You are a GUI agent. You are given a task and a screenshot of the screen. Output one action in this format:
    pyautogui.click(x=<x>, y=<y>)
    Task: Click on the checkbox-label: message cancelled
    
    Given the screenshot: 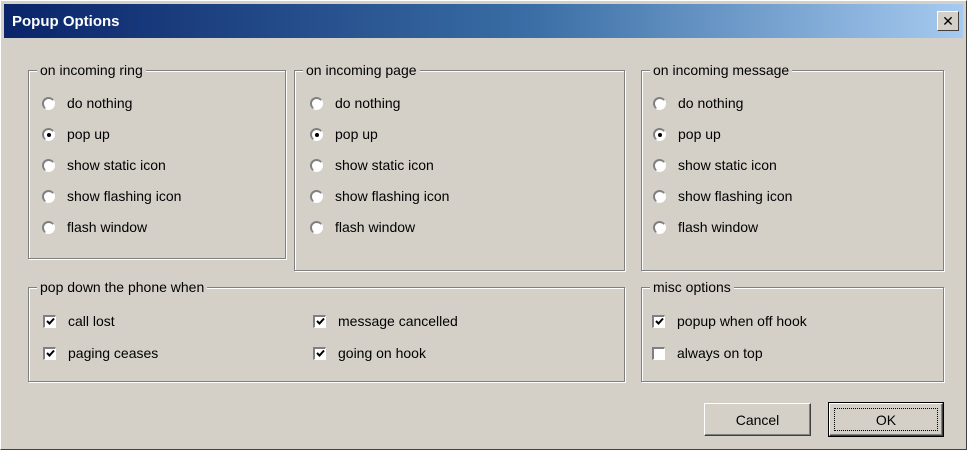 What is the action you would take?
    pyautogui.click(x=398, y=321)
    